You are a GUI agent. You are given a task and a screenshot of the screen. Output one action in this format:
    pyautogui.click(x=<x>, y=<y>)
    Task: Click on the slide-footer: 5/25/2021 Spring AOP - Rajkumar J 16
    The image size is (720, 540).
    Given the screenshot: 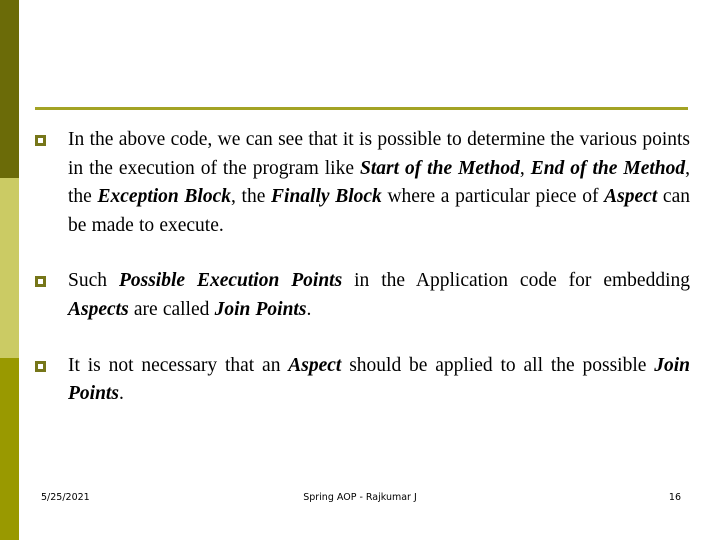 What is the action you would take?
    pyautogui.click(x=360, y=501)
    